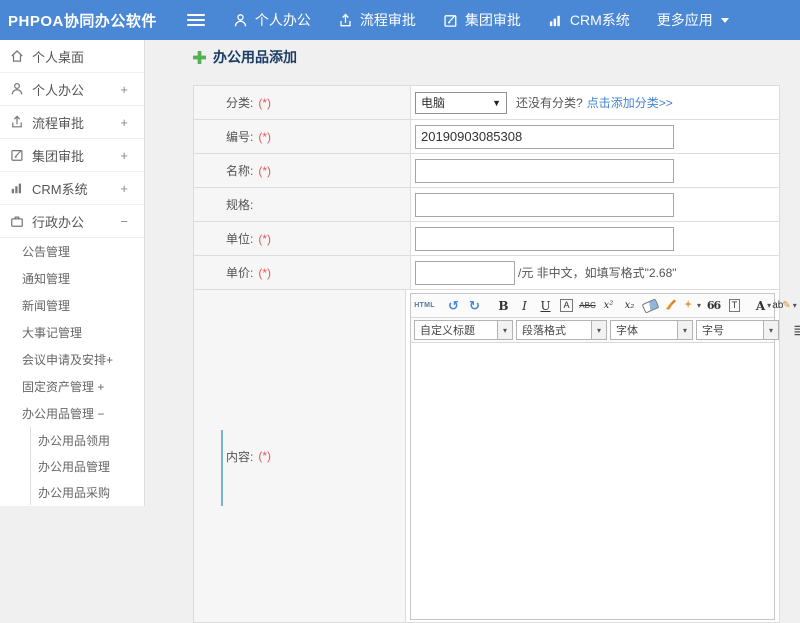 The width and height of the screenshot is (800, 623). I want to click on sidebar-item: 集团审批 +, so click(72, 155).